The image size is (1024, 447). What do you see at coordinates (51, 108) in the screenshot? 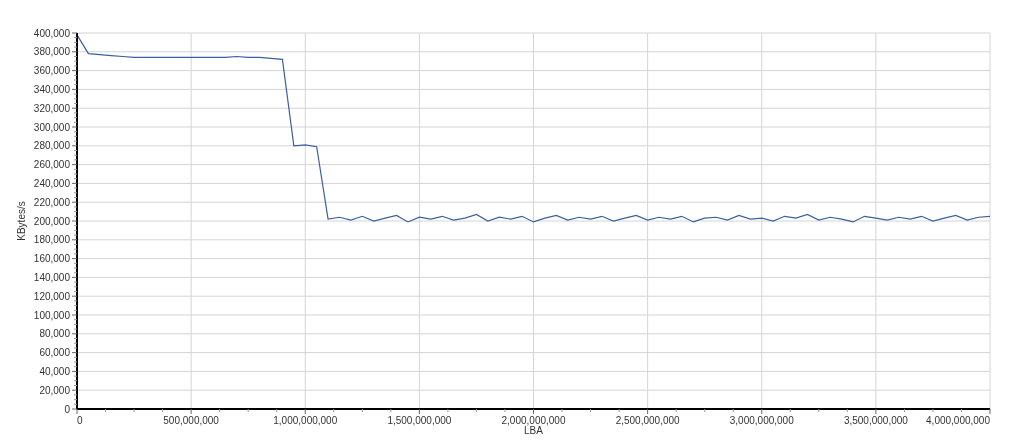
I see `y-tick-label: 320,000` at bounding box center [51, 108].